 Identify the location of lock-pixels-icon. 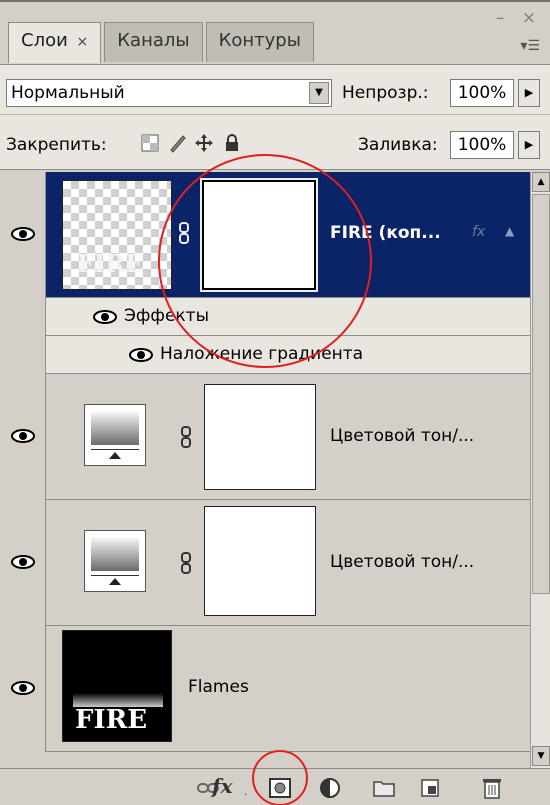
(178, 143).